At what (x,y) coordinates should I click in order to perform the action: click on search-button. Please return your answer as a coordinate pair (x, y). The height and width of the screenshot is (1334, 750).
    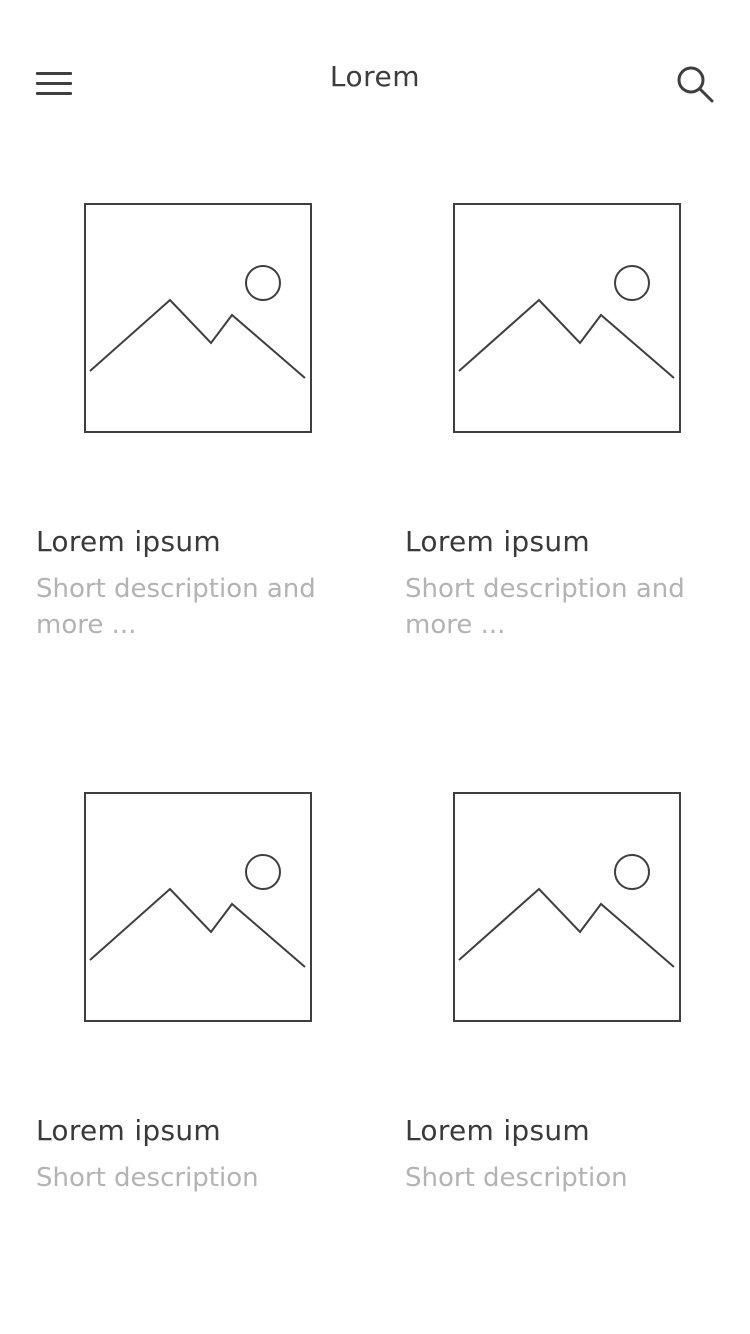
    Looking at the image, I should click on (696, 85).